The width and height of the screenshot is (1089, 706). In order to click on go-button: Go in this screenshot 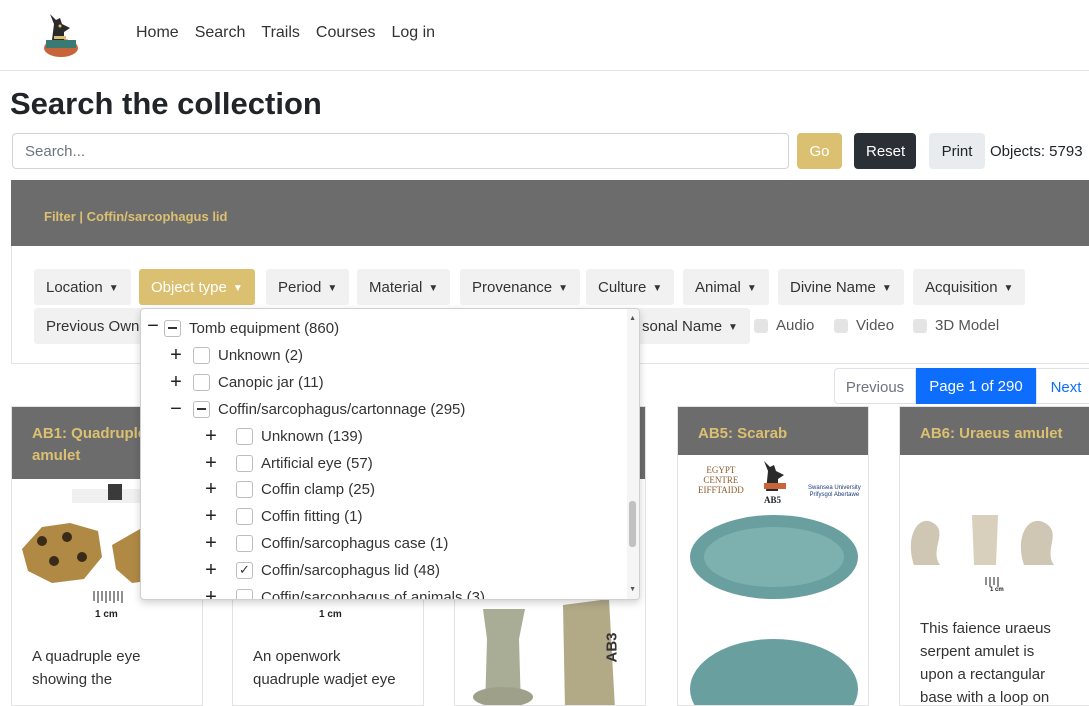, I will do `click(819, 151)`.